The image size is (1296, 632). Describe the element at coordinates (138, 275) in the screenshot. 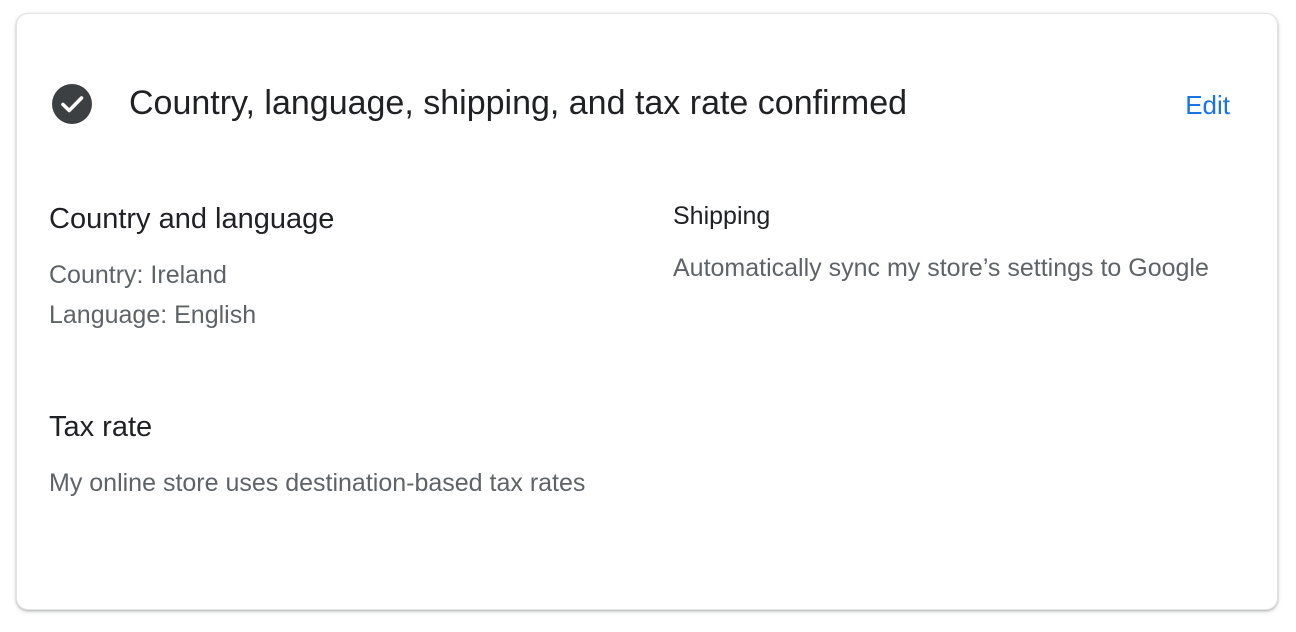

I see `country-value: Country: Ireland` at that location.